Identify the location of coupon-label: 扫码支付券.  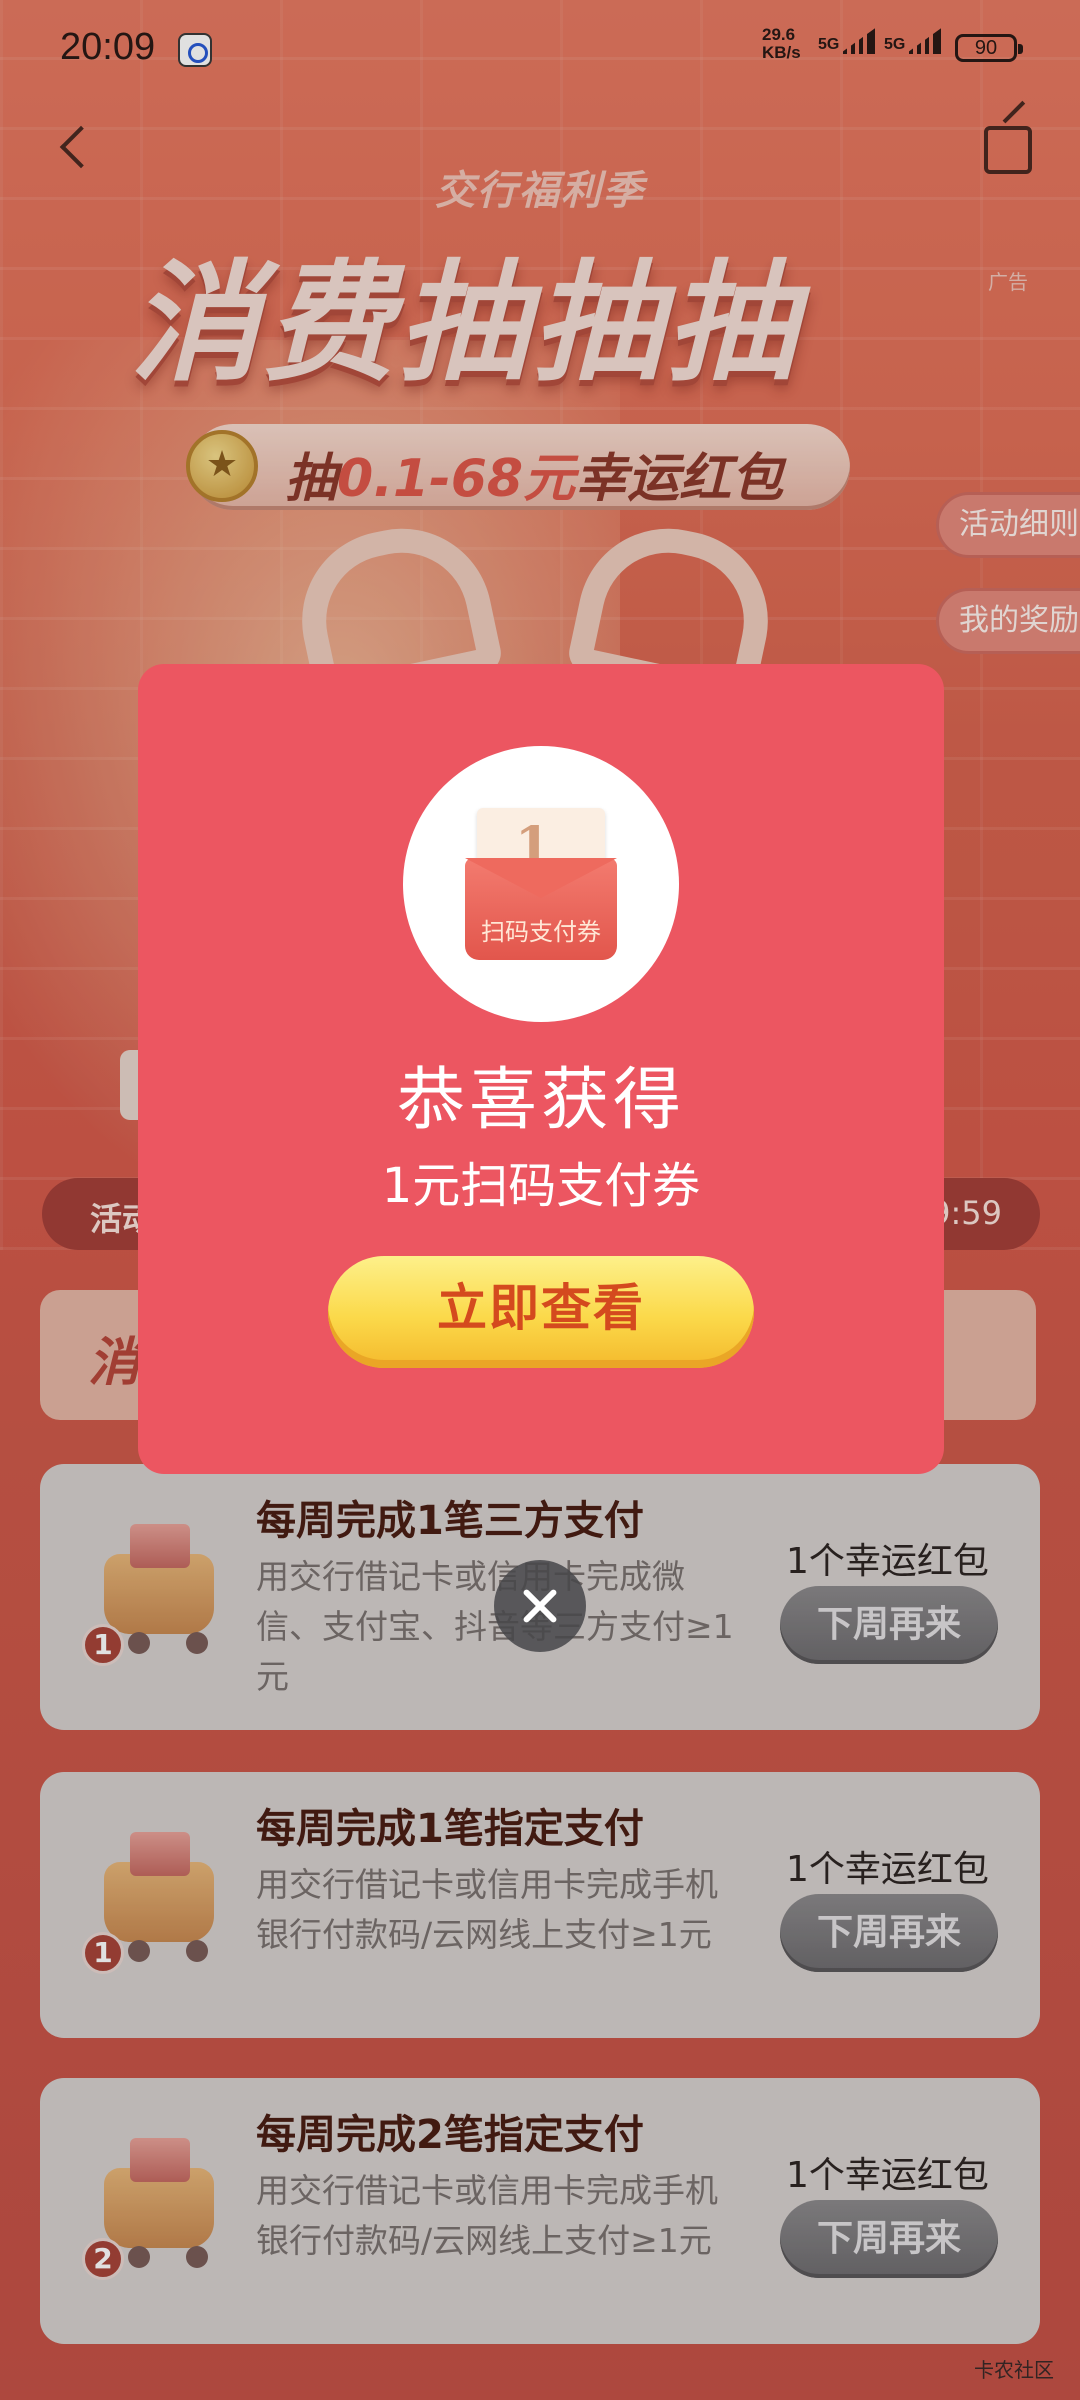
(541, 932).